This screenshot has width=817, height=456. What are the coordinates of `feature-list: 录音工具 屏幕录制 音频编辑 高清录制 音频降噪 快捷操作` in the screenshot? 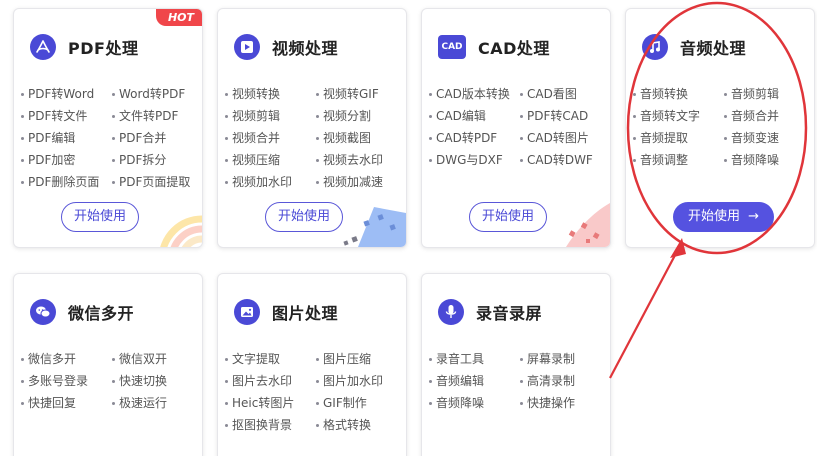 It's located at (517, 381).